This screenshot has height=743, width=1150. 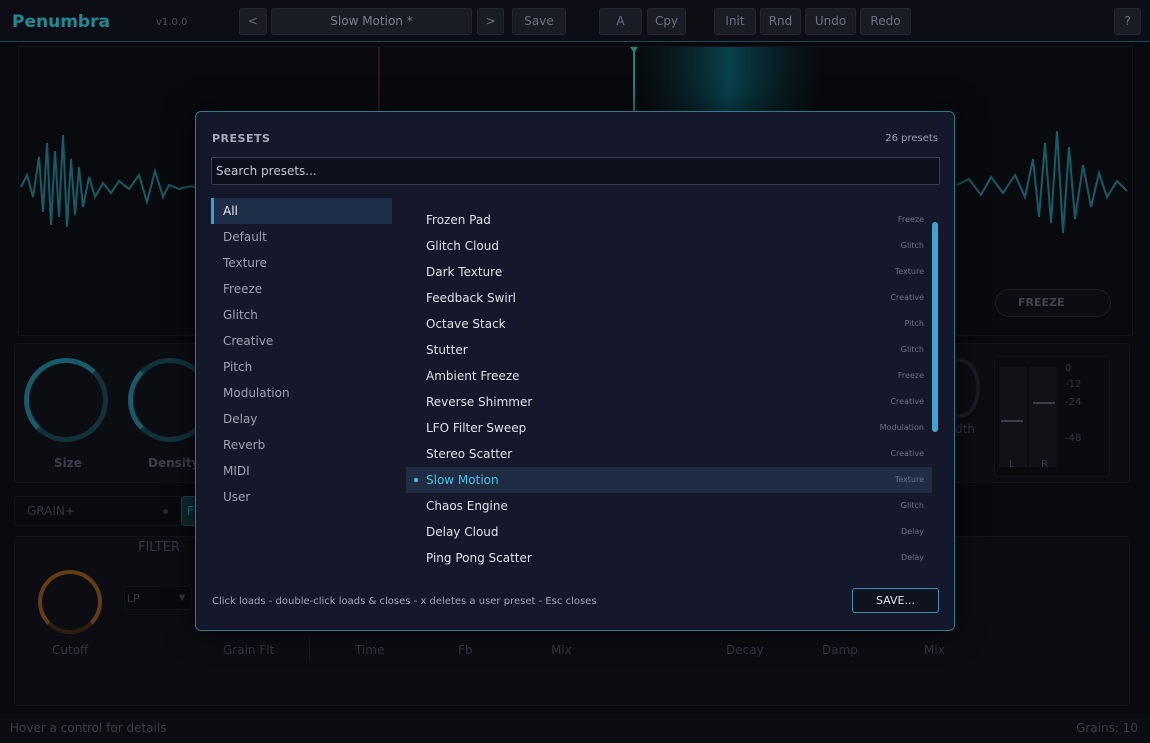 I want to click on preset-name: Ping Pong Scatter, so click(x=479, y=558).